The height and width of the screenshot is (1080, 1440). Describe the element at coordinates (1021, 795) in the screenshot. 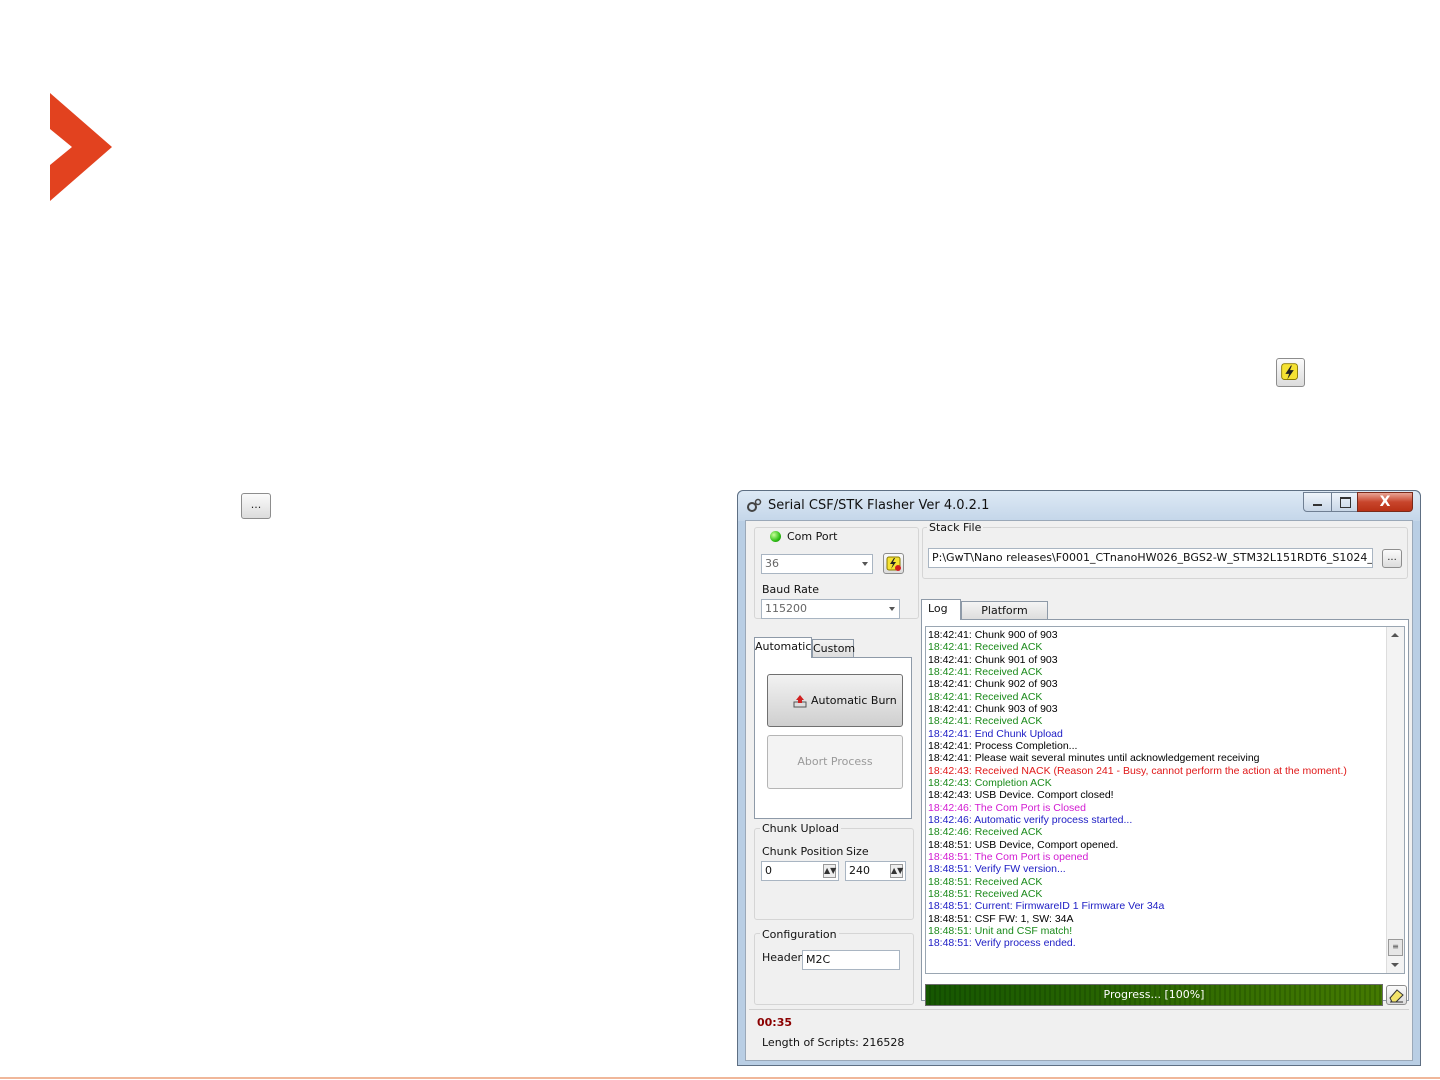

I see `log-entry: 18:42:43: USB Device. Comport closed!` at that location.